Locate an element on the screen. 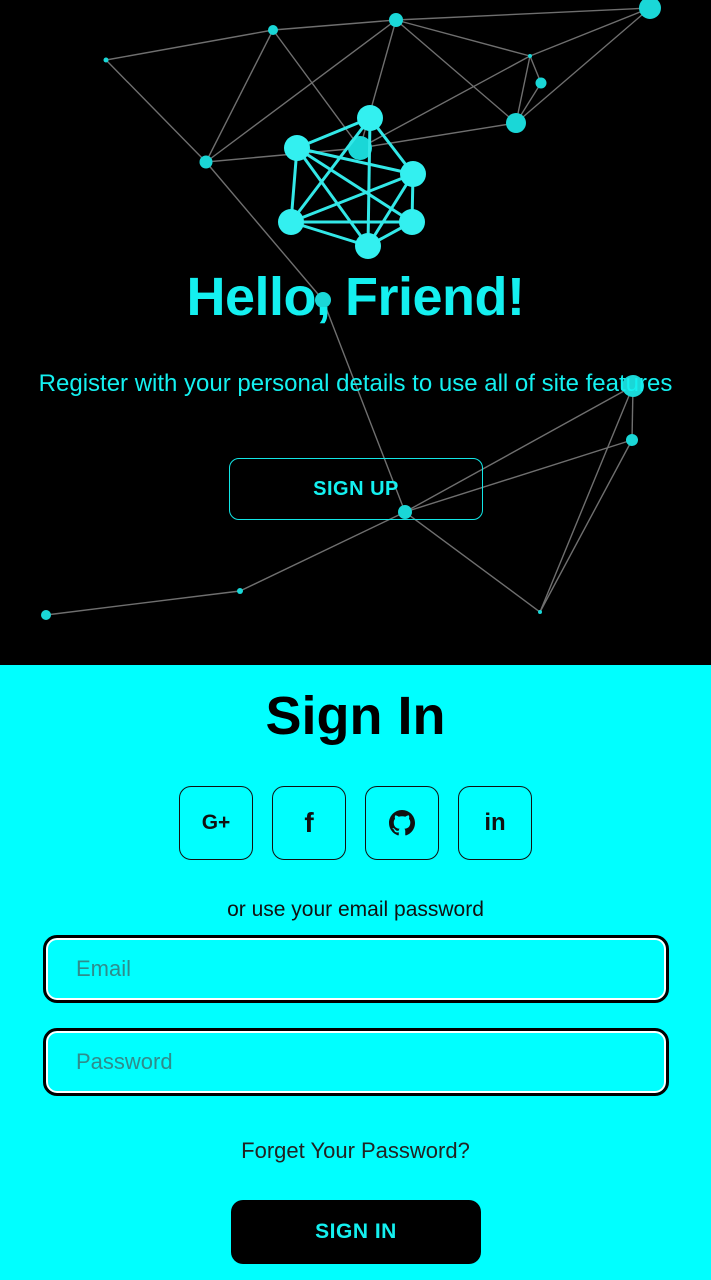 Image resolution: width=711 pixels, height=1280 pixels. github-icon is located at coordinates (402, 823).